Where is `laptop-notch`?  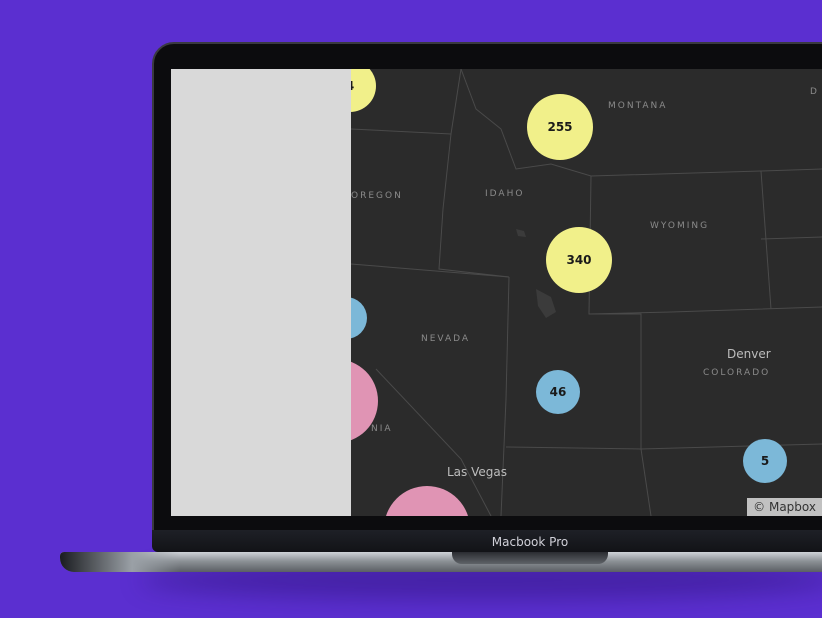
laptop-notch is located at coordinates (530, 558).